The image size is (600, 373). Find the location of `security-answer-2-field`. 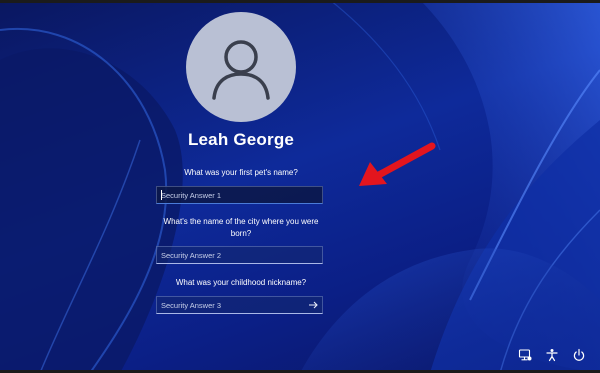

security-answer-2-field is located at coordinates (239, 255).